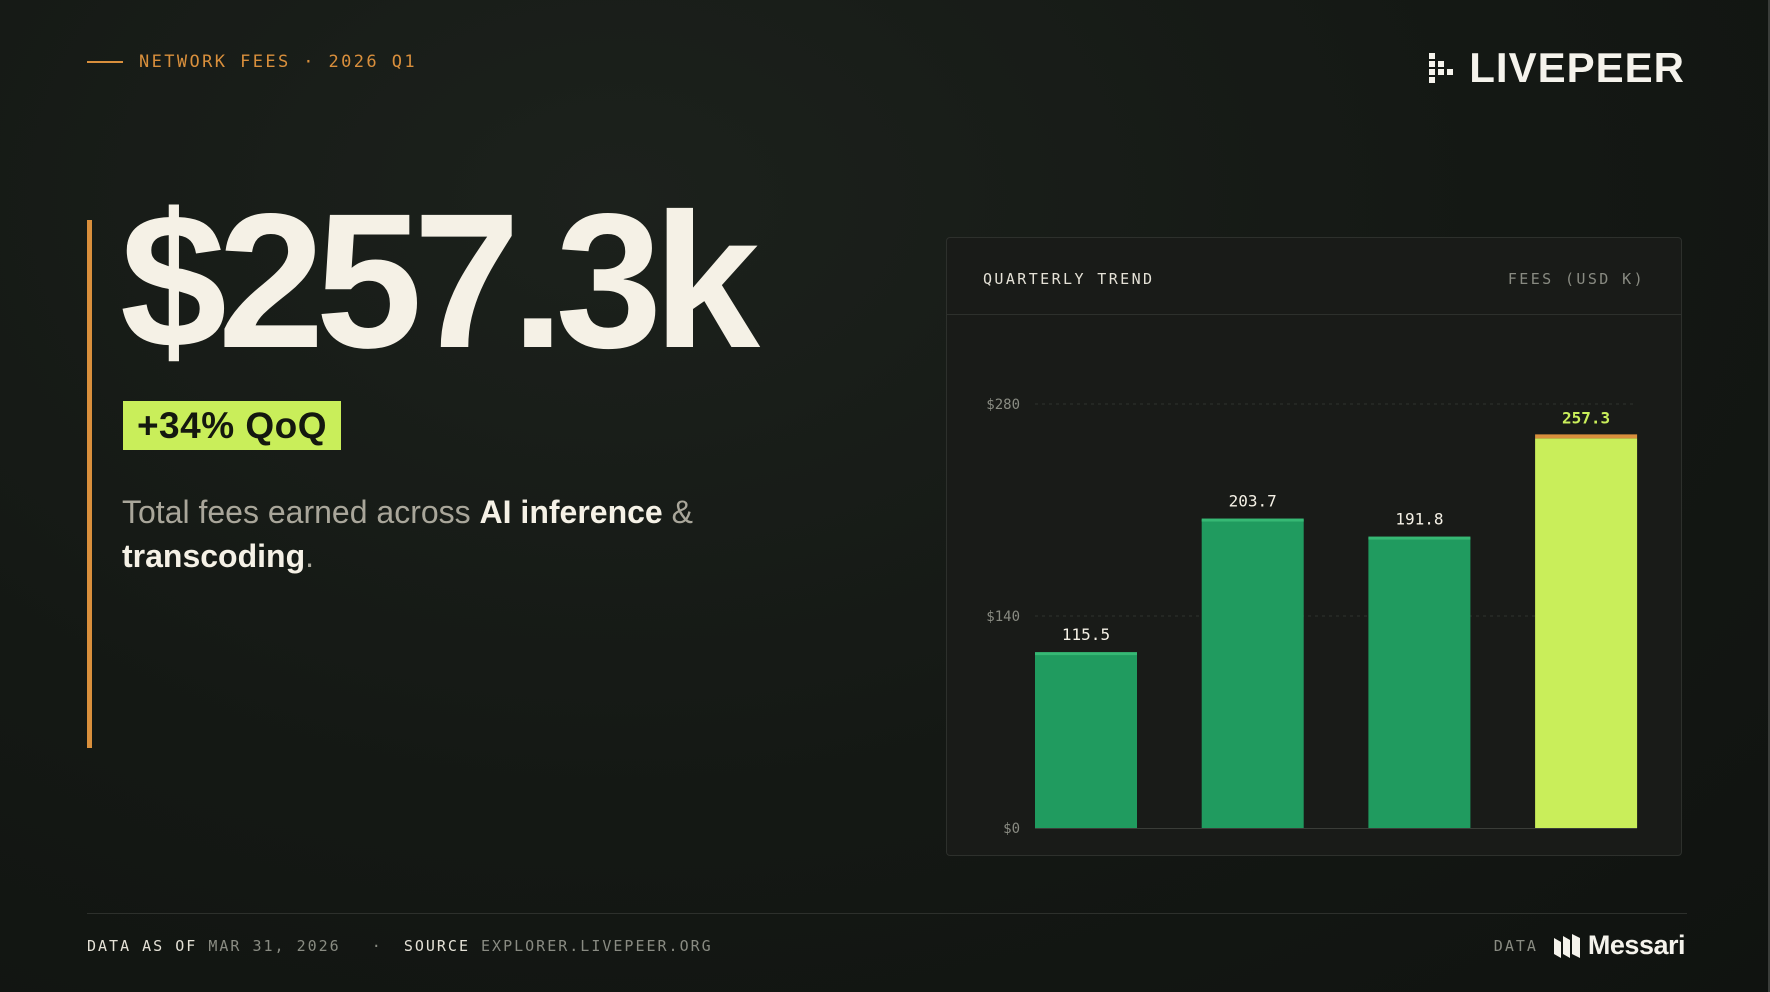  What do you see at coordinates (1003, 405) in the screenshot?
I see `y-tick-label: $280` at bounding box center [1003, 405].